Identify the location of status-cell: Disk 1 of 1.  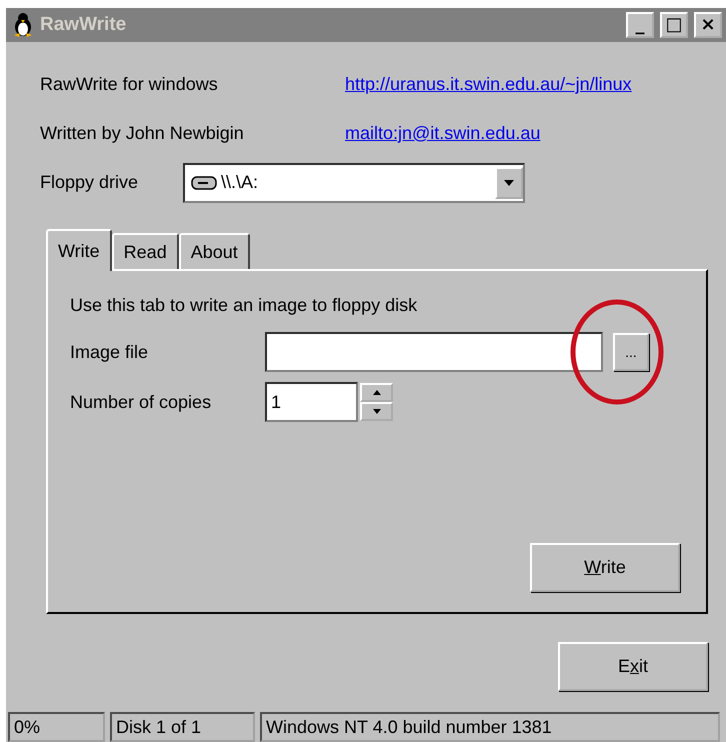
(182, 727).